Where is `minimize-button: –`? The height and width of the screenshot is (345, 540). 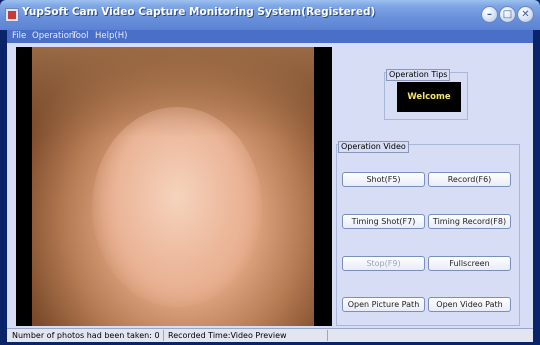 minimize-button: – is located at coordinates (489, 14).